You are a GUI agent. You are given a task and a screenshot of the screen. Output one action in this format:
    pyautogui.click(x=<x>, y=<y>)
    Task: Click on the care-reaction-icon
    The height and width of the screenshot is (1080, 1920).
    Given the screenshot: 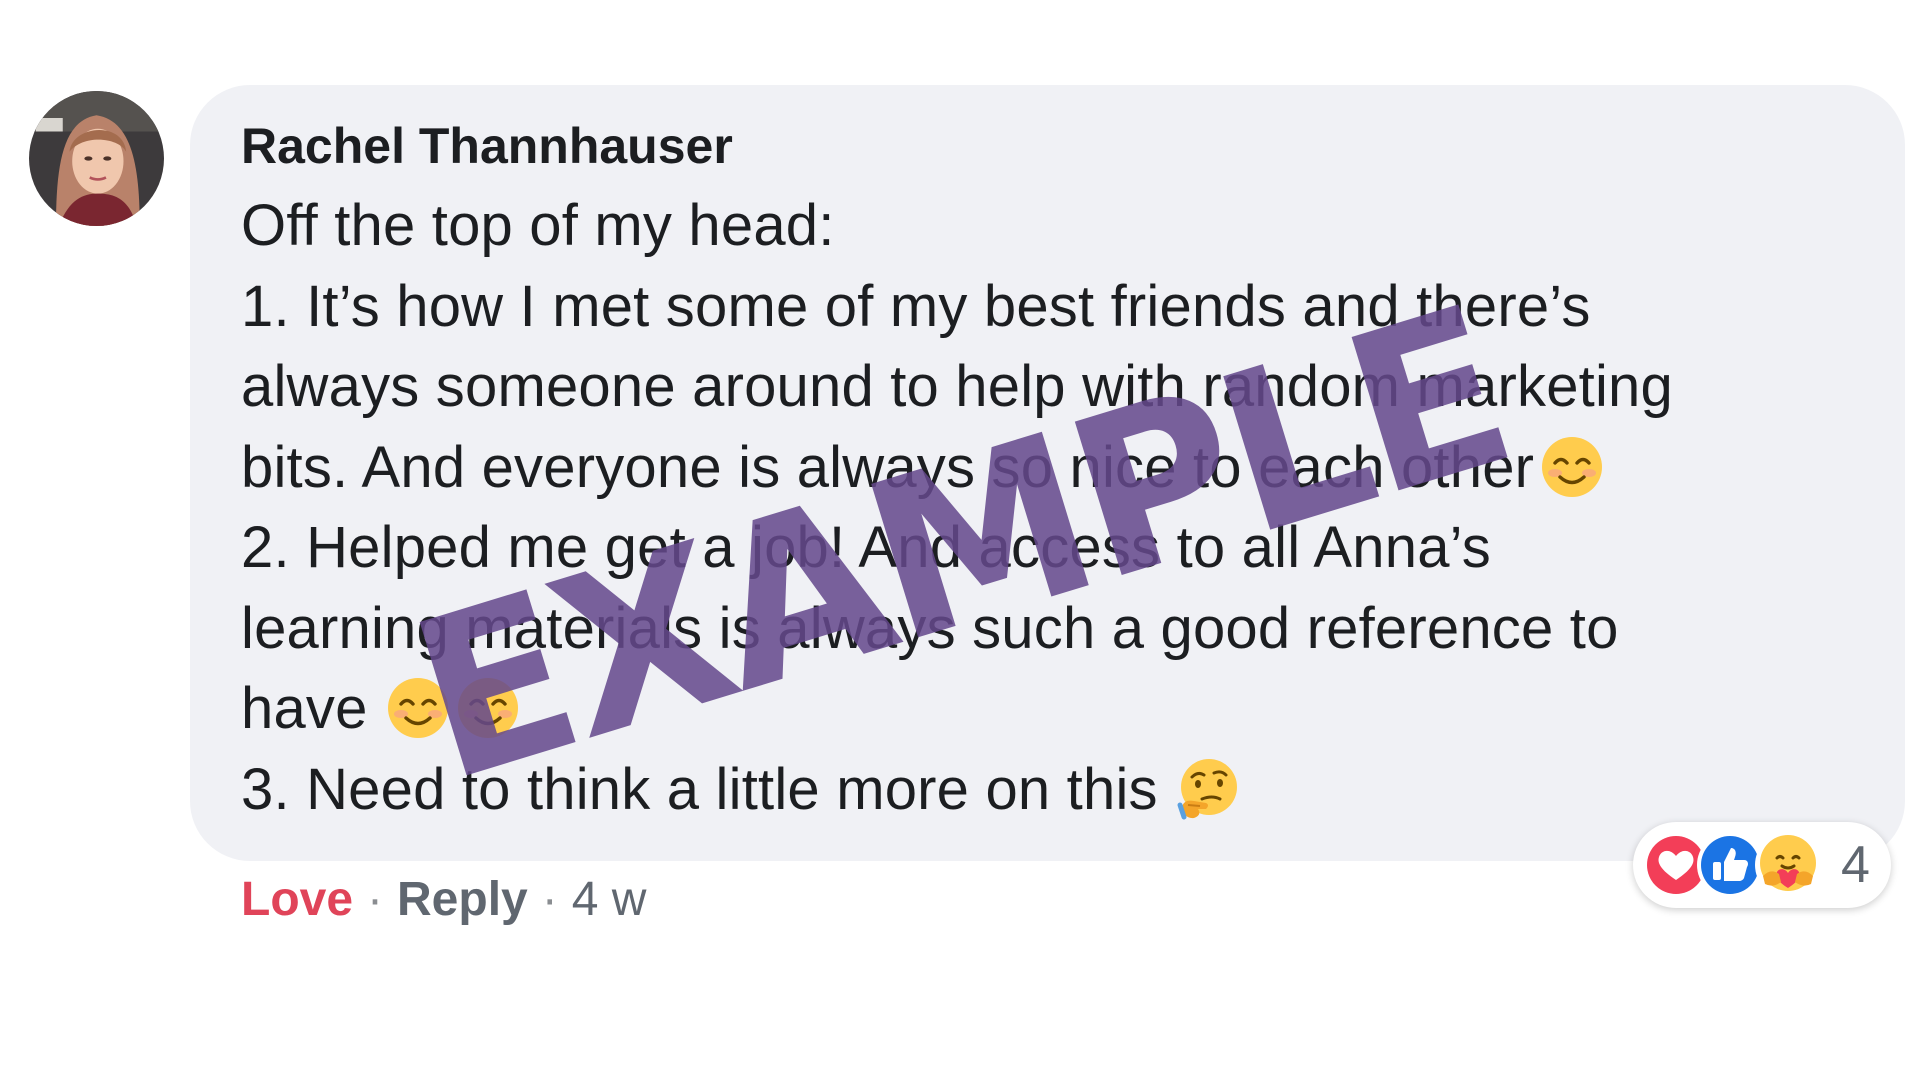 What is the action you would take?
    pyautogui.click(x=1788, y=865)
    